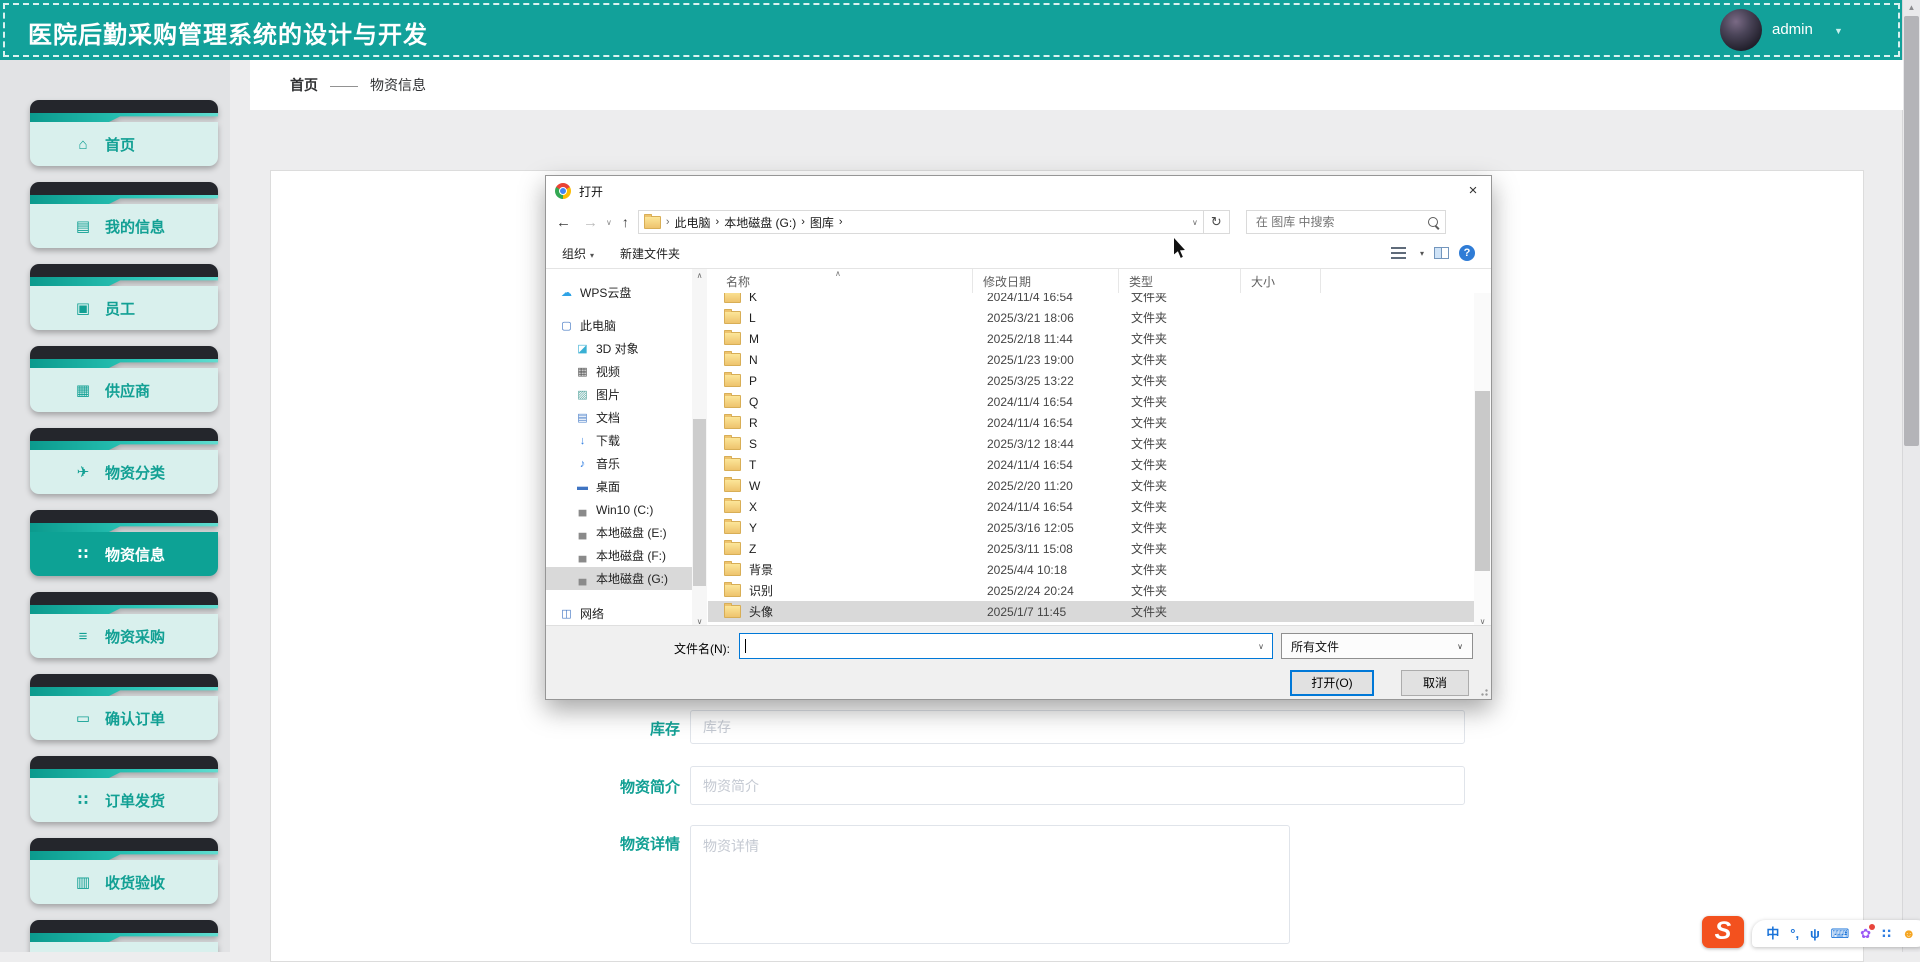 The image size is (1920, 962). What do you see at coordinates (1281, 281) in the screenshot?
I see `column-header-size: 大小` at bounding box center [1281, 281].